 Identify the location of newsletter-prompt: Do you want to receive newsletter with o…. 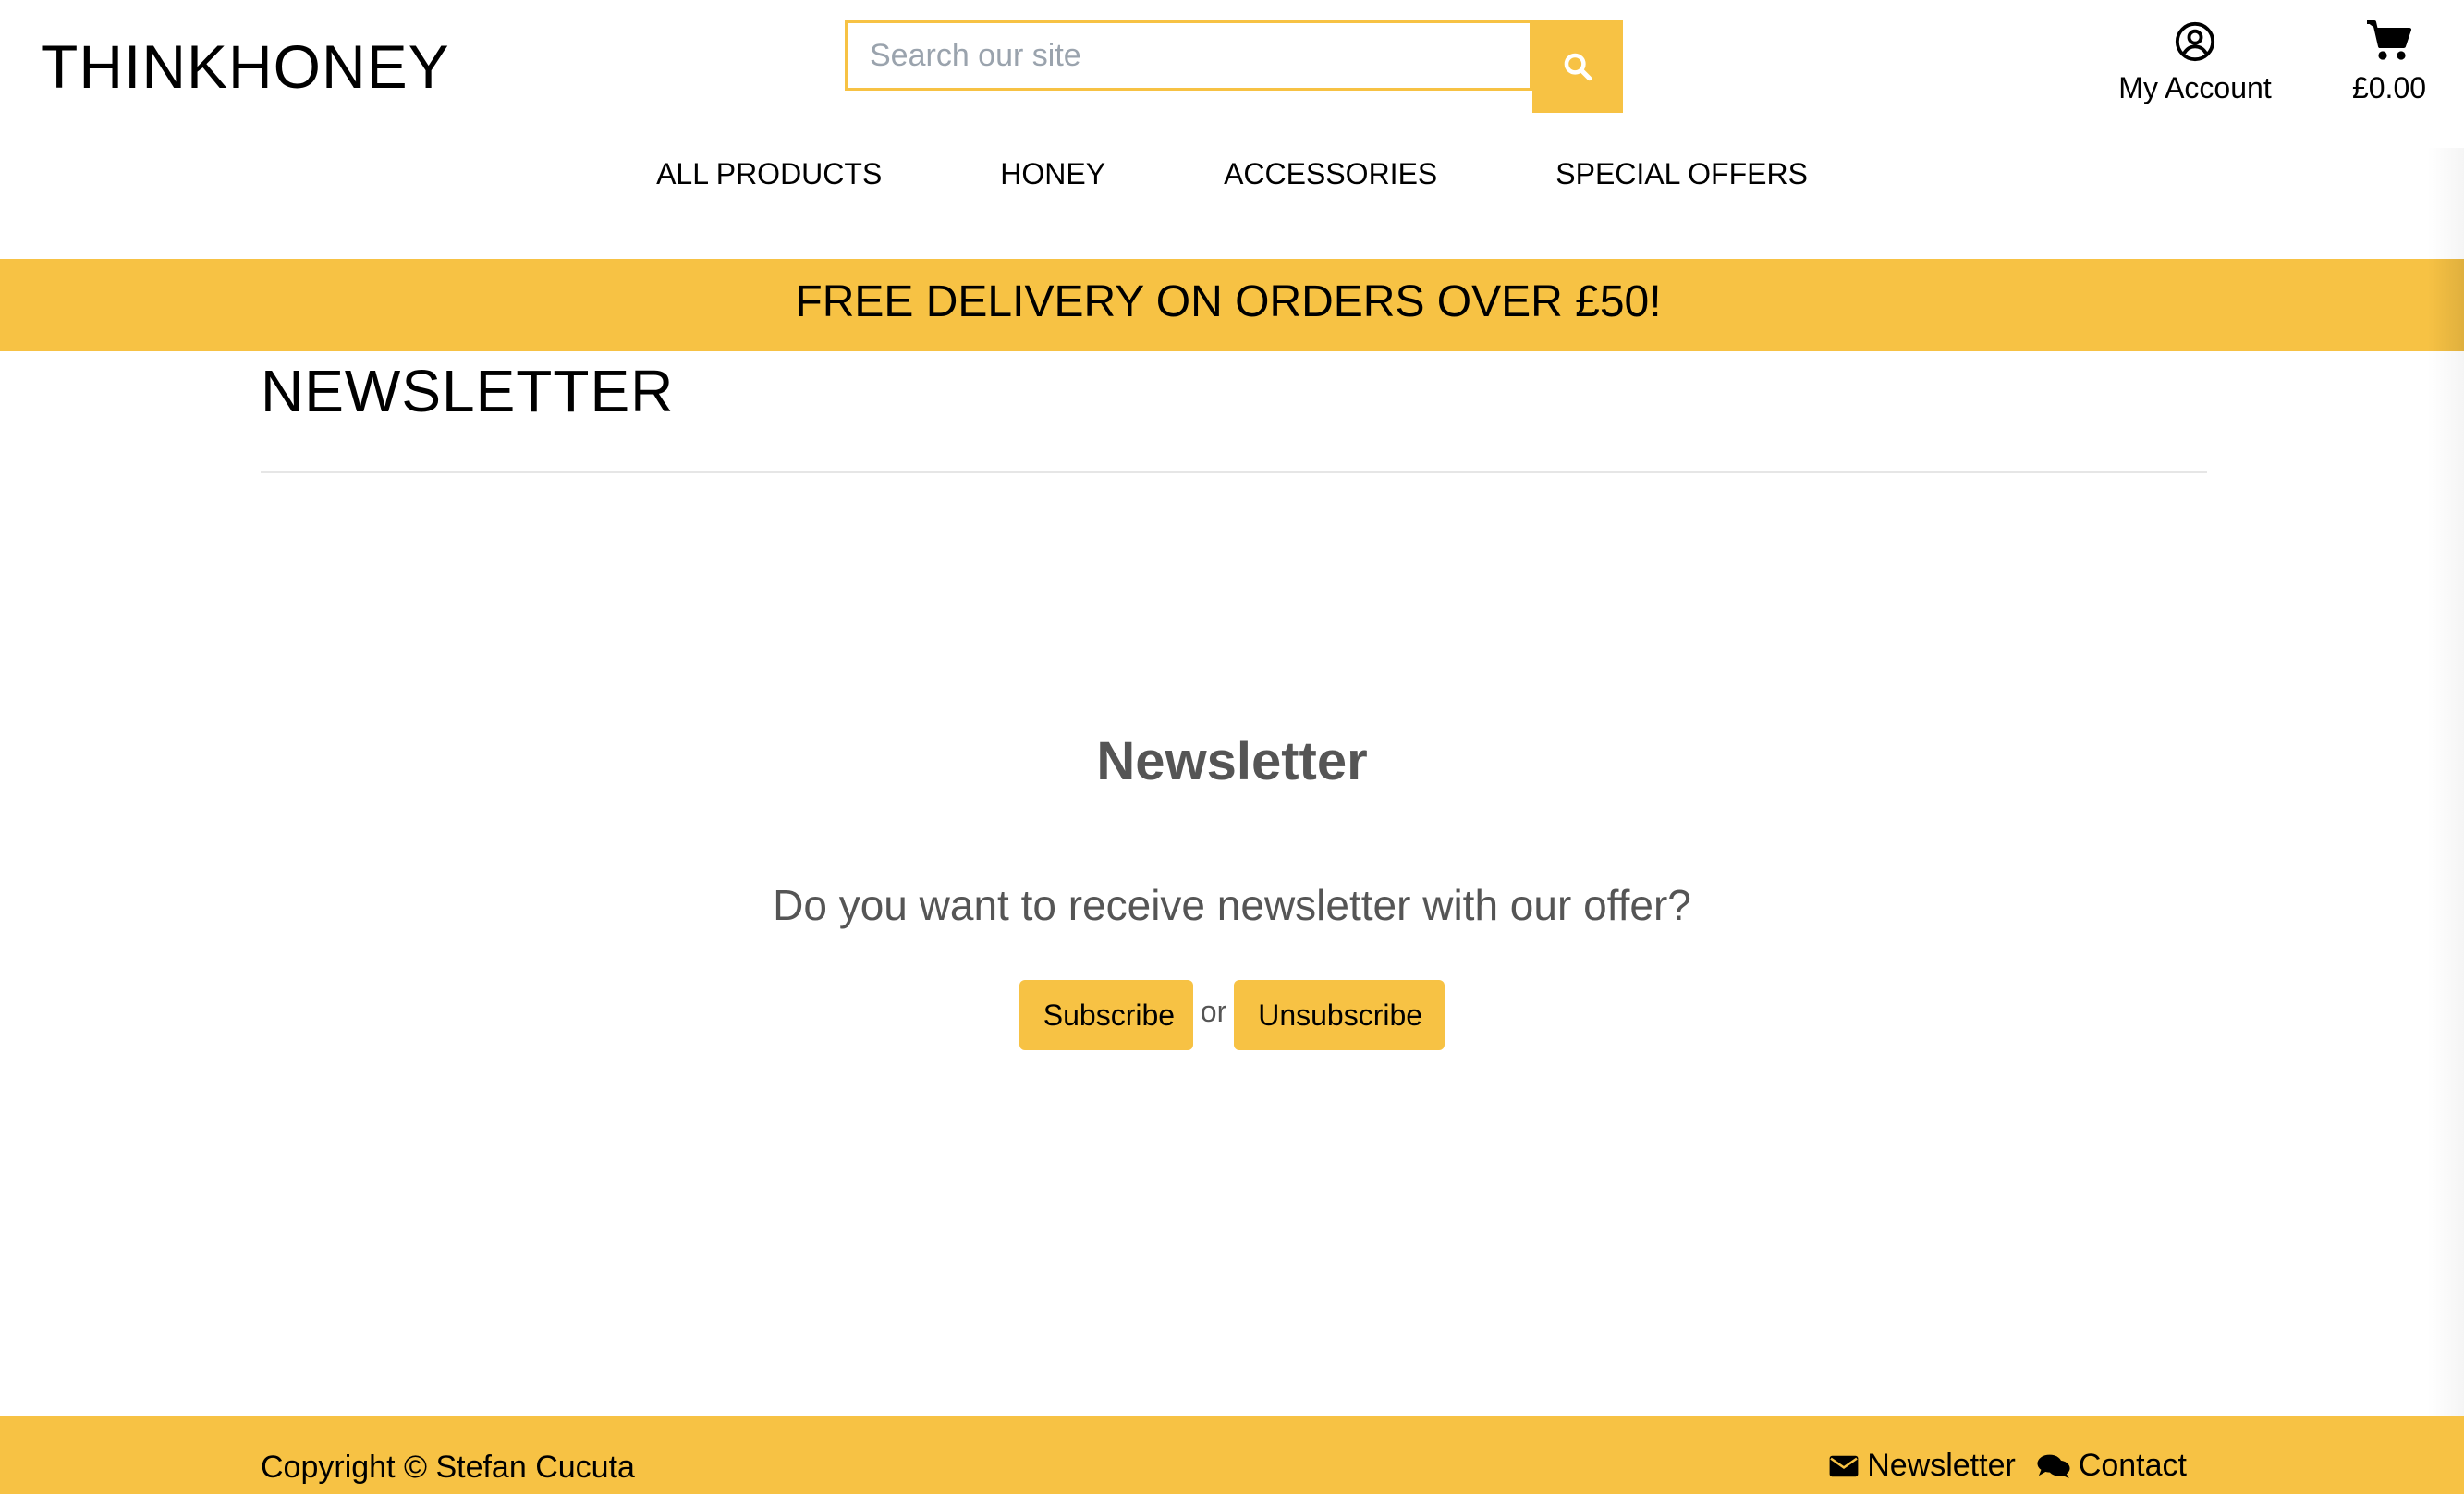
(1232, 905).